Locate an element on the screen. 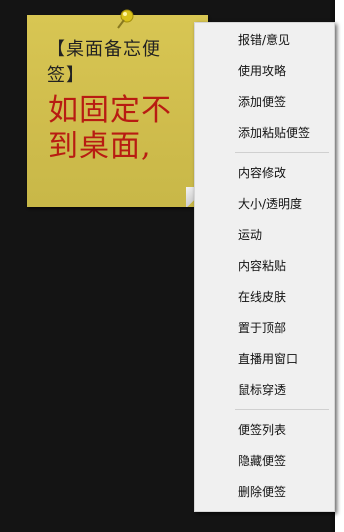  menu-item-label: 使用攻略 is located at coordinates (262, 71).